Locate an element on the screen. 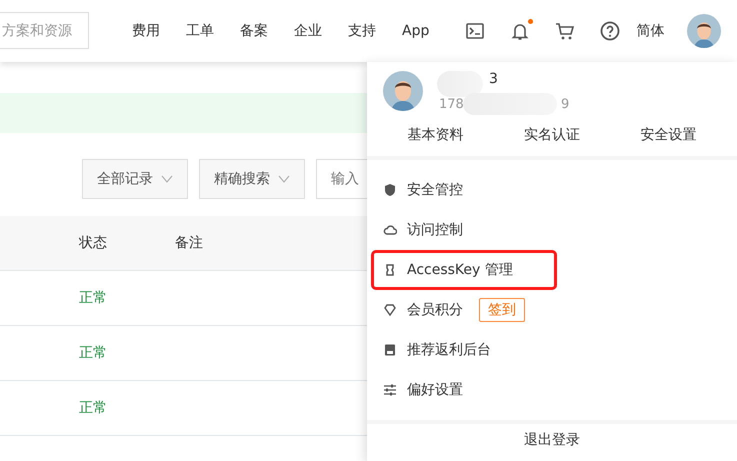 This screenshot has height=461, width=737. menu-label: AccessKey 管理 is located at coordinates (460, 270).